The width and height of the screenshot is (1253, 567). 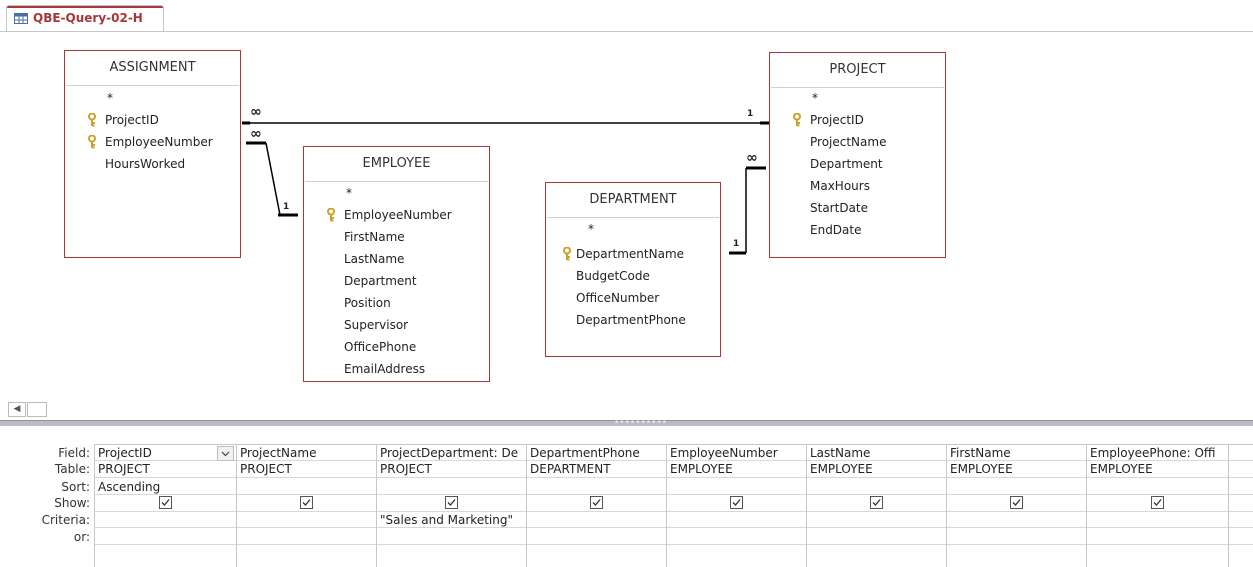 What do you see at coordinates (72, 469) in the screenshot?
I see `row-label-table: Table:` at bounding box center [72, 469].